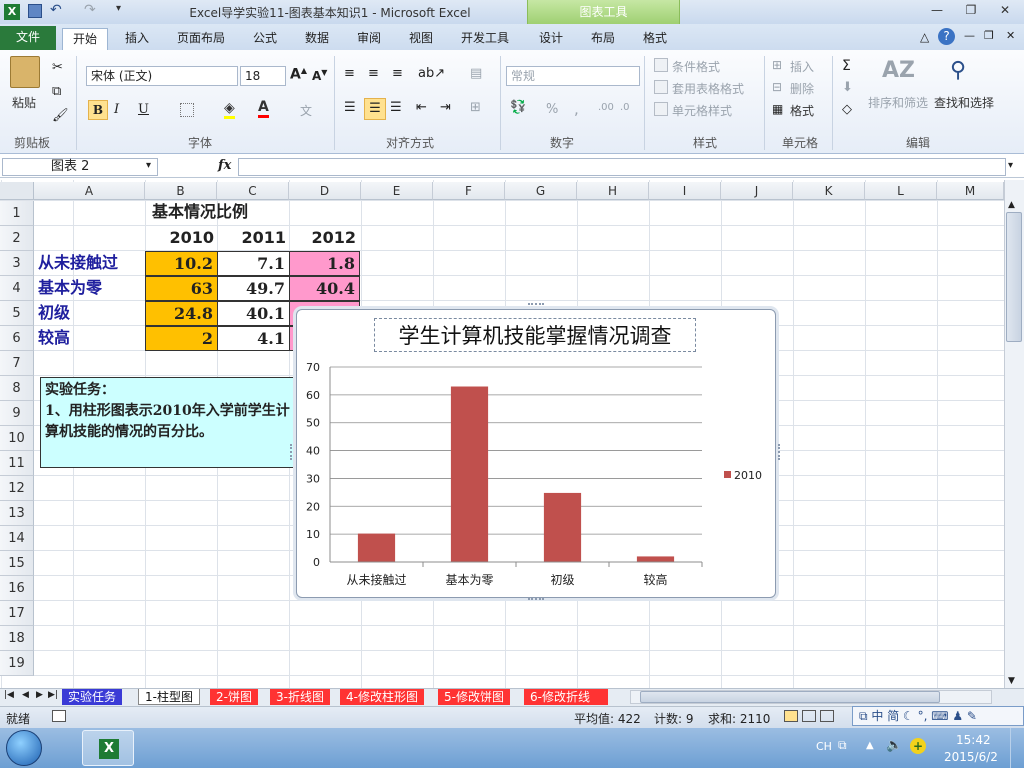 The image size is (1024, 768). What do you see at coordinates (958, 70) in the screenshot?
I see `find-select-icon: ⚲` at bounding box center [958, 70].